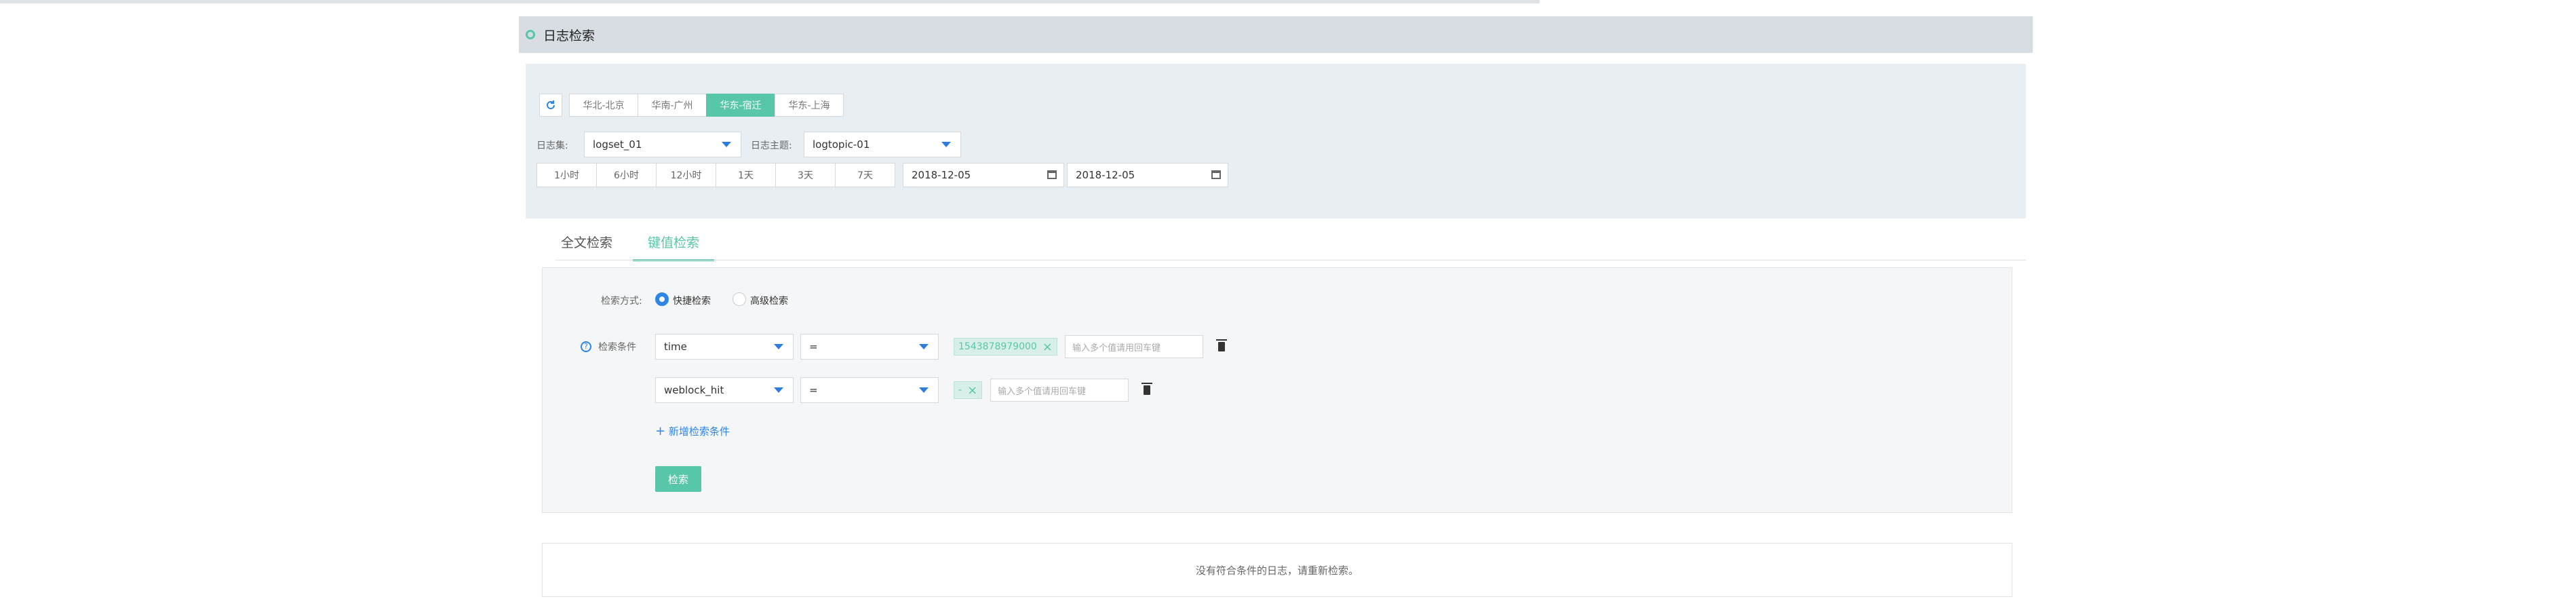  Describe the element at coordinates (724, 347) in the screenshot. I see `condition-1-field-select: time` at that location.